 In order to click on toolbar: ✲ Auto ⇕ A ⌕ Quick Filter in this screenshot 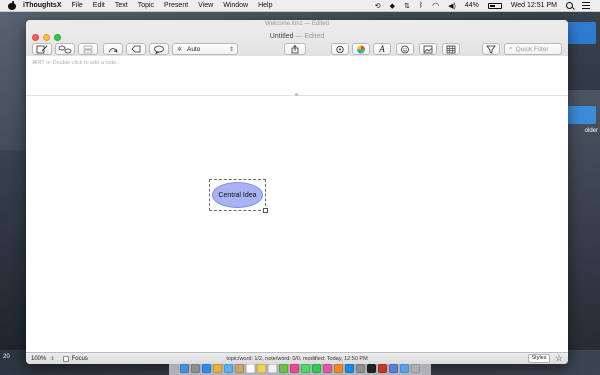, I will do `click(297, 50)`.